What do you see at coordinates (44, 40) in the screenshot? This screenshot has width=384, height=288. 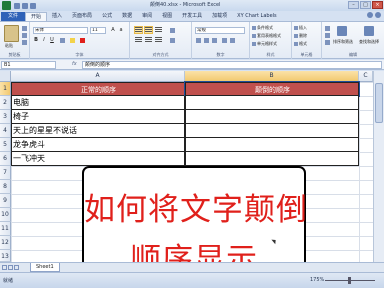 I see `italic-icon: I` at bounding box center [44, 40].